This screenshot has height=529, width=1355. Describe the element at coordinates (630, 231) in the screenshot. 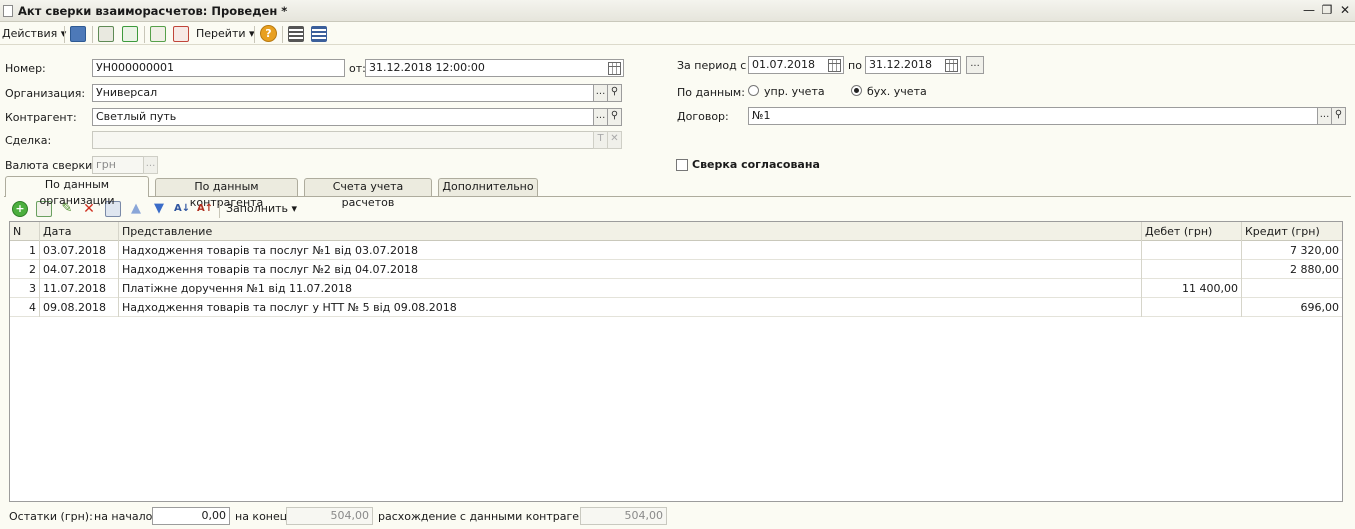

I see `col-representation: Представление` at that location.